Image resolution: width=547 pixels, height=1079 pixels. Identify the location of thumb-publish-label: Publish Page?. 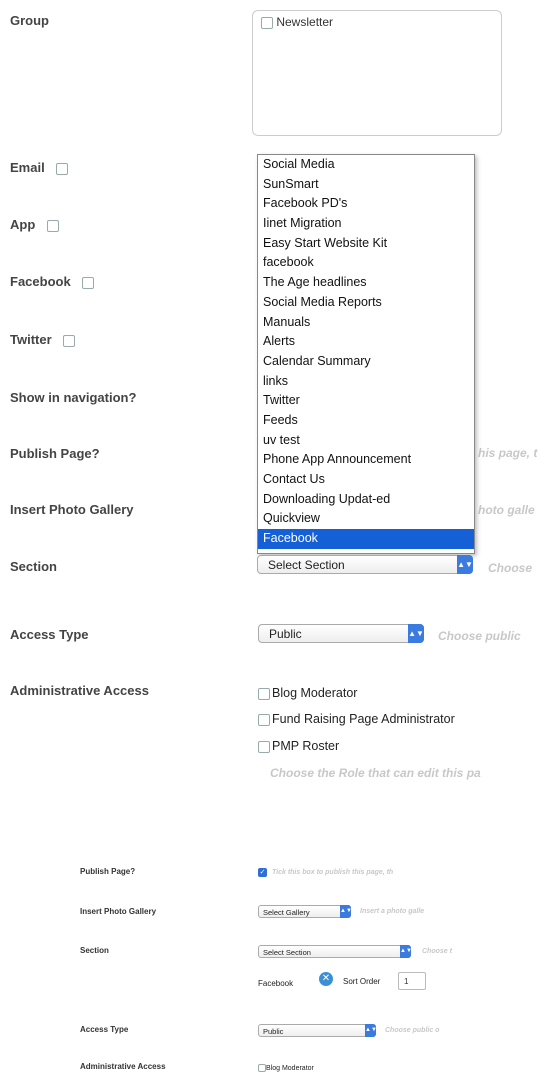
(108, 871).